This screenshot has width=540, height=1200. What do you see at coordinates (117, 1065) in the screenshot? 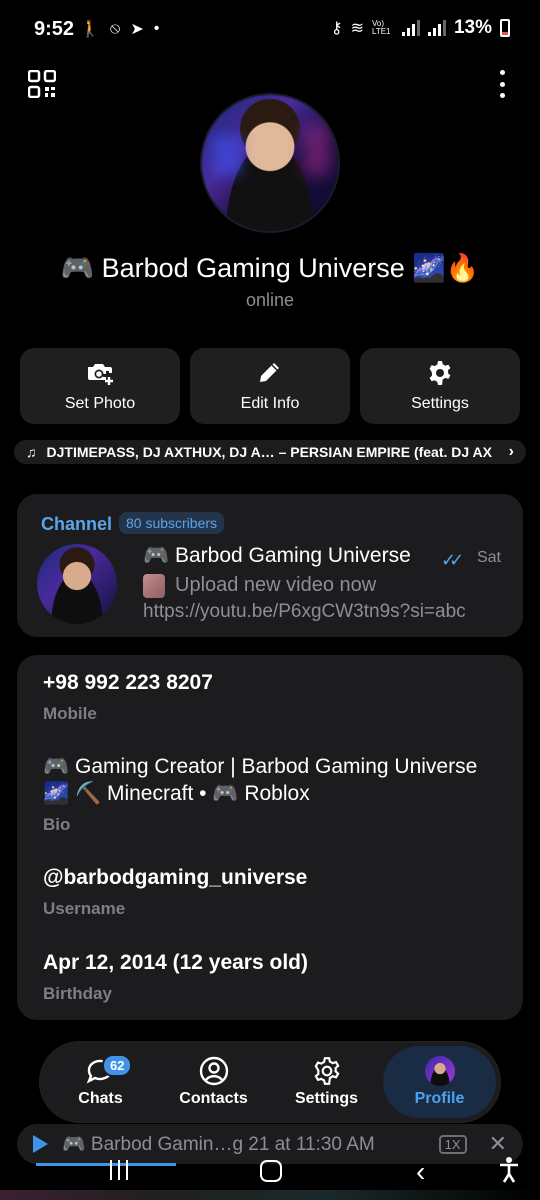
I see `chats-badge: 62` at bounding box center [117, 1065].